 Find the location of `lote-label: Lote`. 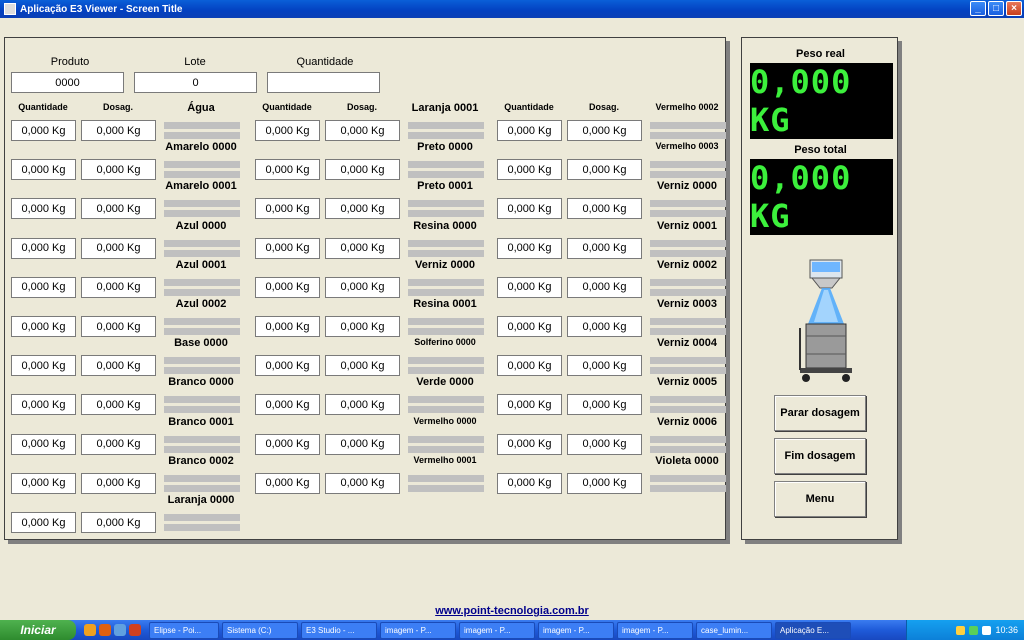

lote-label: Lote is located at coordinates (195, 62).